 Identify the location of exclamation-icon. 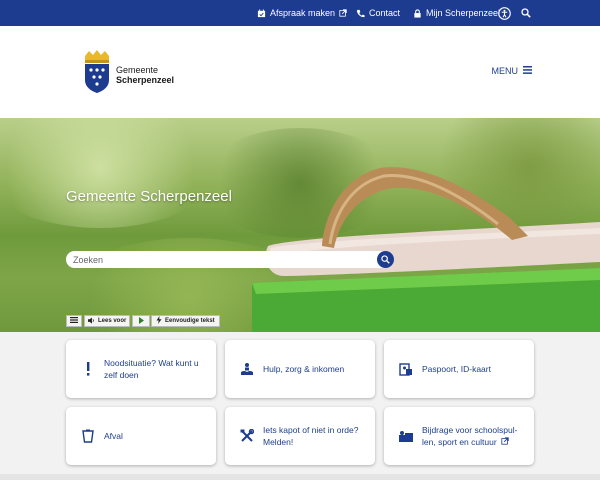
(88, 369).